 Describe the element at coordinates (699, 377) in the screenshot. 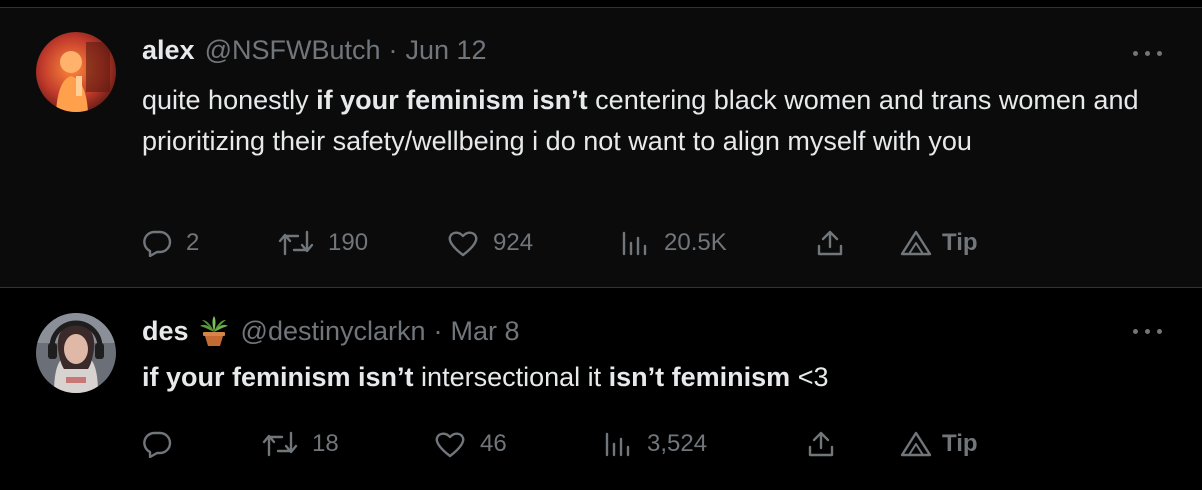

I see `text-bold-segment: isn’t feminism` at that location.